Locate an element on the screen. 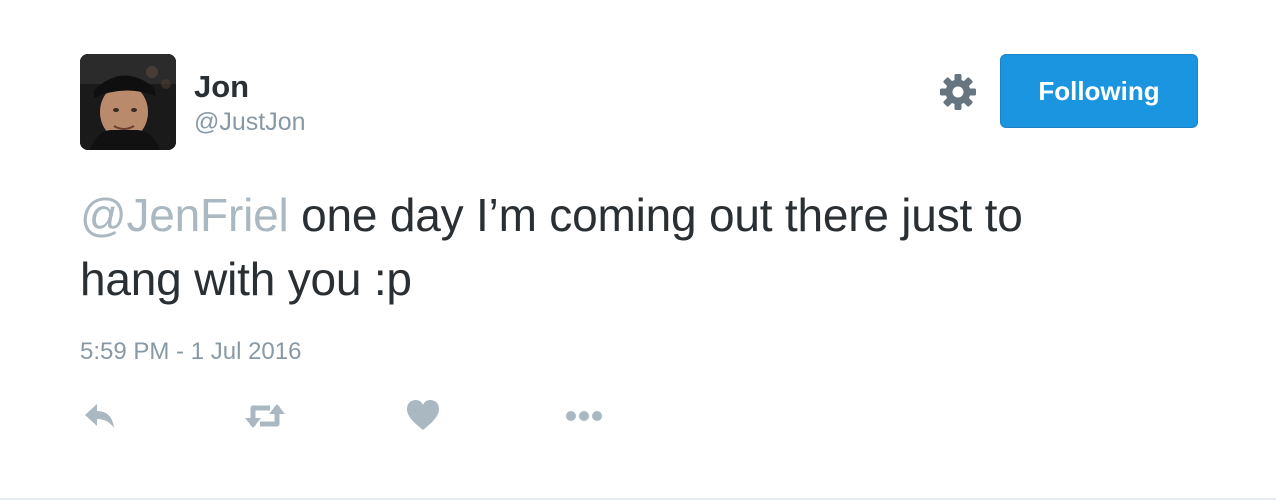 This screenshot has height=500, width=1276. gear-icon is located at coordinates (958, 92).